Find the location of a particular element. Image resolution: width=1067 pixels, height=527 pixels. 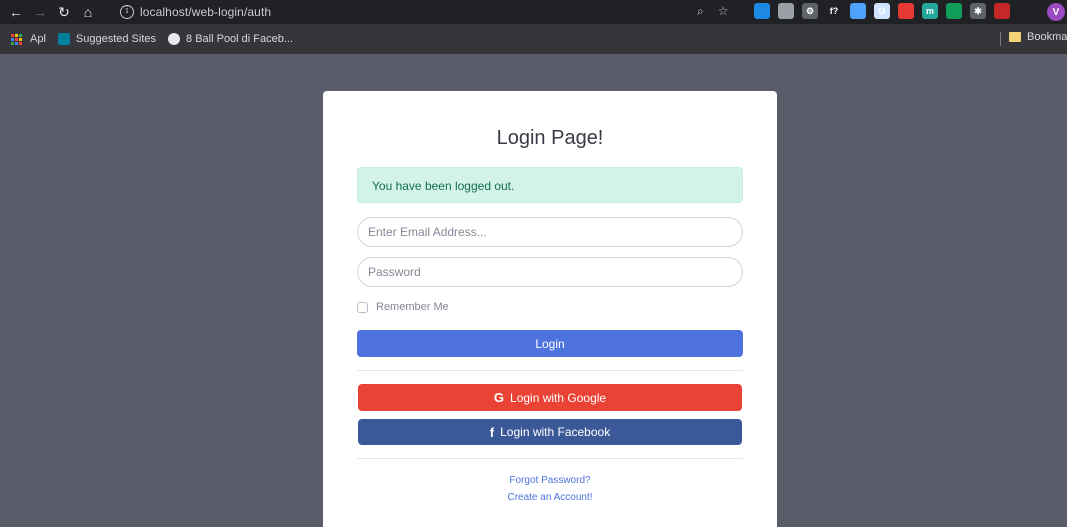

logout-alert: You have been logged out. is located at coordinates (550, 185).